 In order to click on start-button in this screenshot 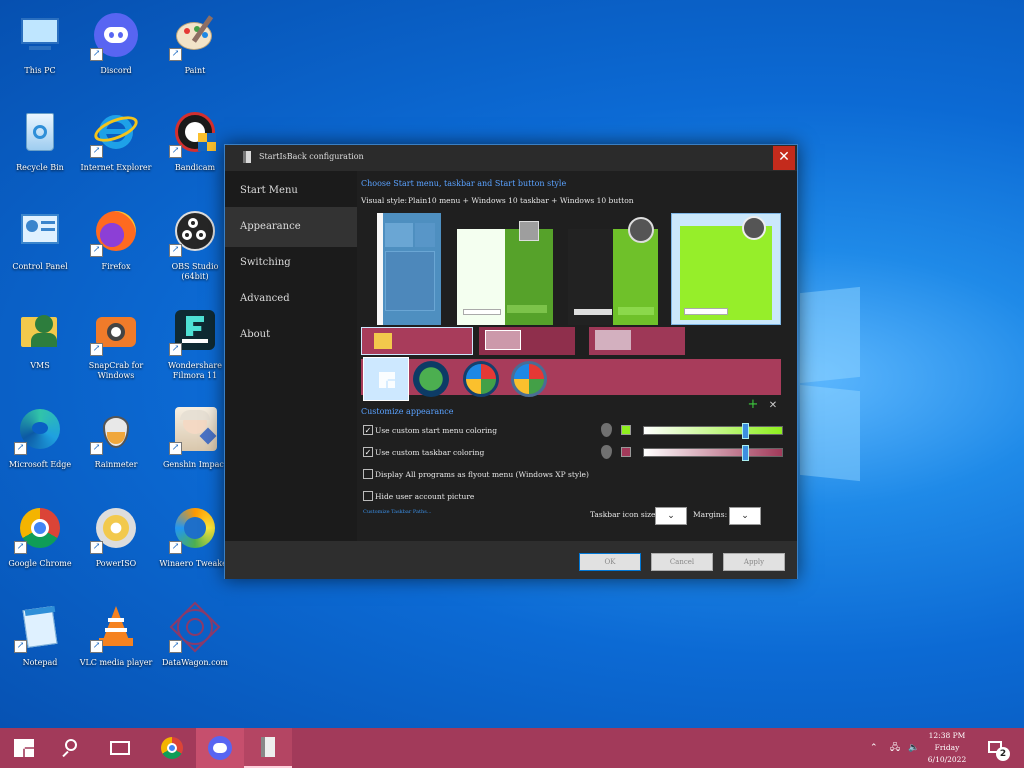, I will do `click(24, 748)`.